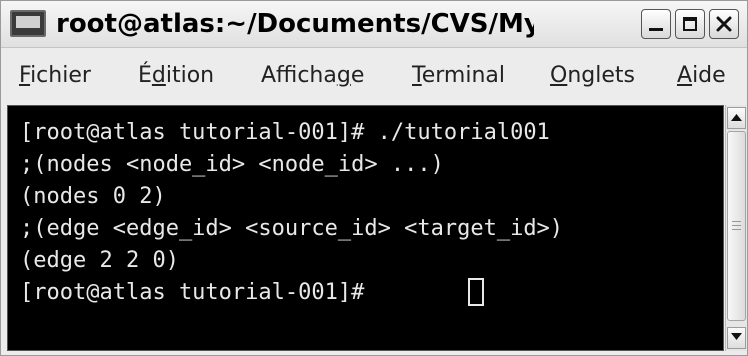 The width and height of the screenshot is (748, 356). I want to click on menu-aide: Aide, so click(701, 76).